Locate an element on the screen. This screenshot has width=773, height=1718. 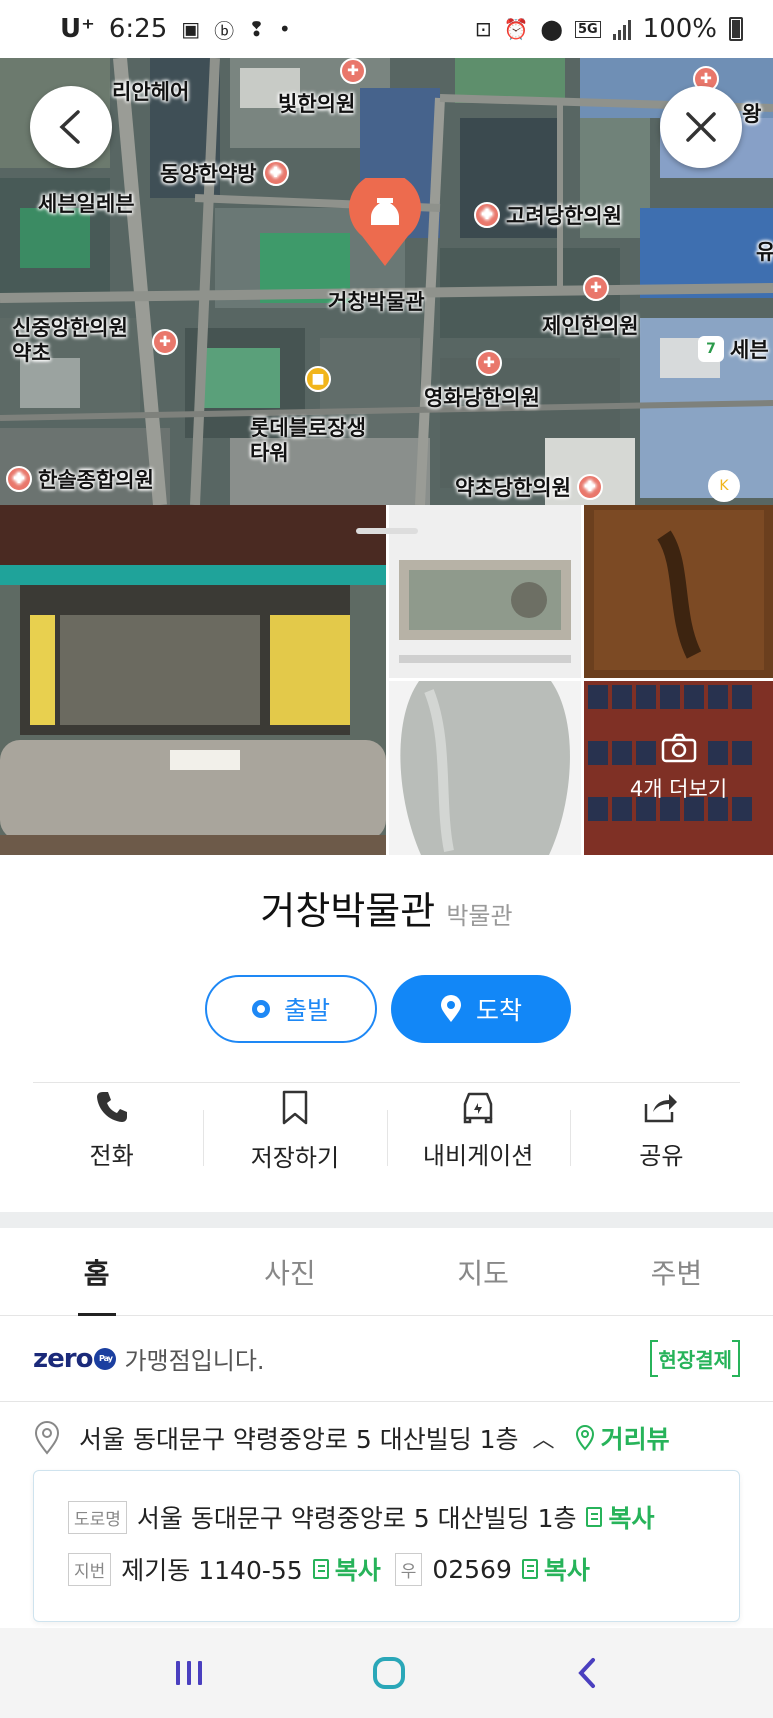
start-button: 출발 is located at coordinates (291, 1009).